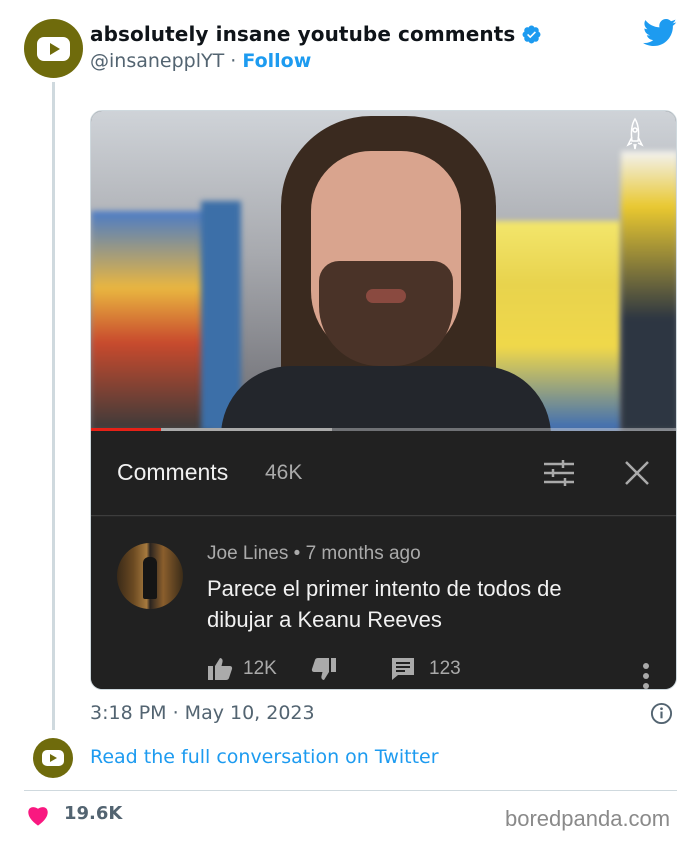  What do you see at coordinates (403, 669) in the screenshot?
I see `reply-icon` at bounding box center [403, 669].